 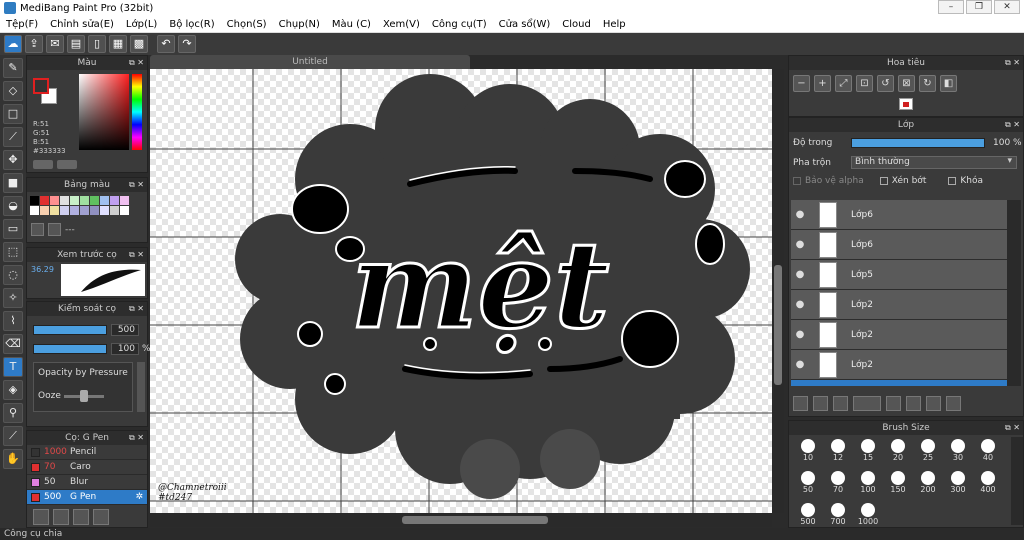 What do you see at coordinates (928, 452) in the screenshot?
I see `brush-size-option: 25` at bounding box center [928, 452].